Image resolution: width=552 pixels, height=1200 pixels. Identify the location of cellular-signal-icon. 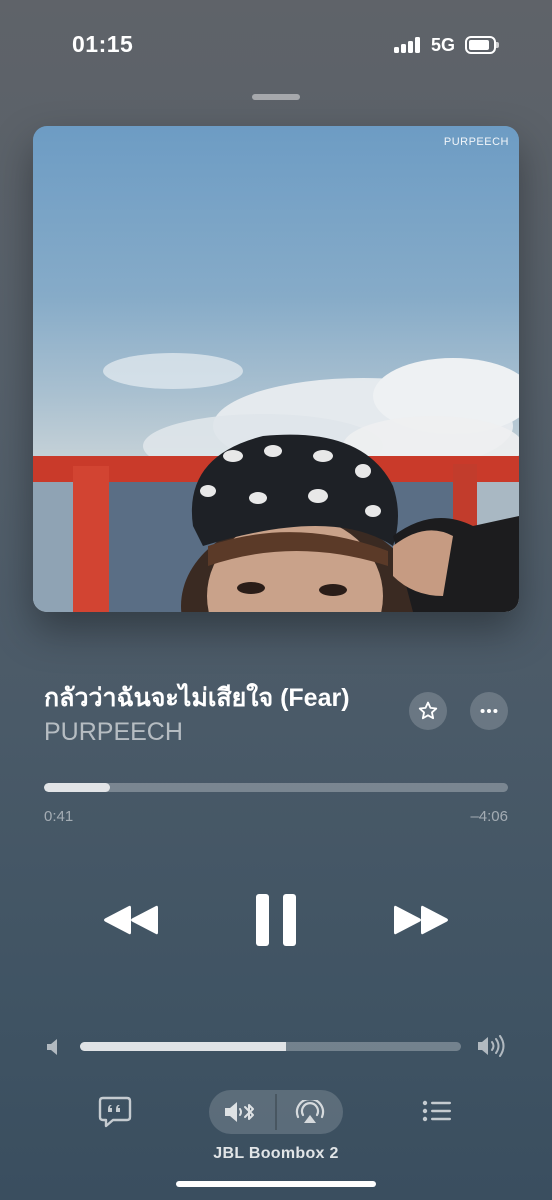
(408, 45).